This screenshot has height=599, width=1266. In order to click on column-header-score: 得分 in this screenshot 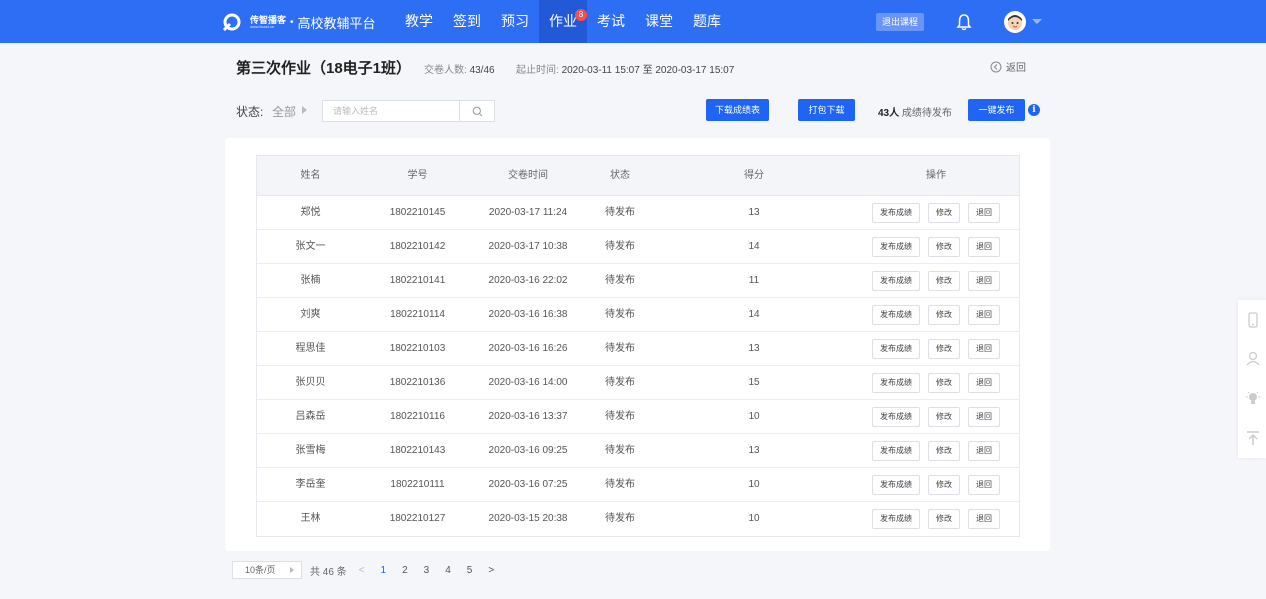, I will do `click(754, 175)`.